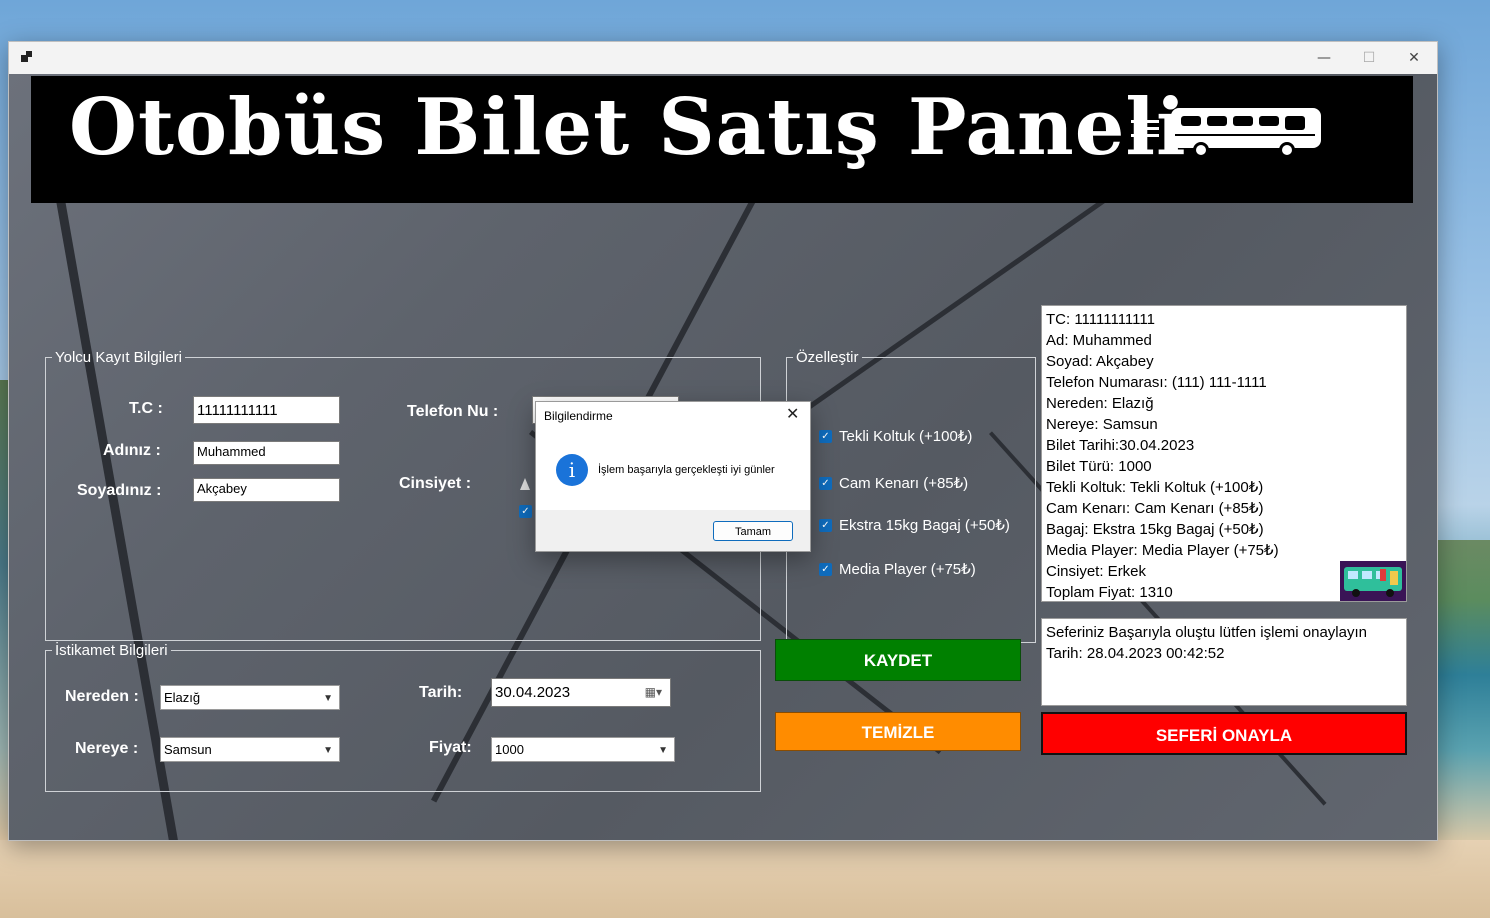 The height and width of the screenshot is (918, 1490). I want to click on dialog-ok-button: Tamam, so click(753, 531).